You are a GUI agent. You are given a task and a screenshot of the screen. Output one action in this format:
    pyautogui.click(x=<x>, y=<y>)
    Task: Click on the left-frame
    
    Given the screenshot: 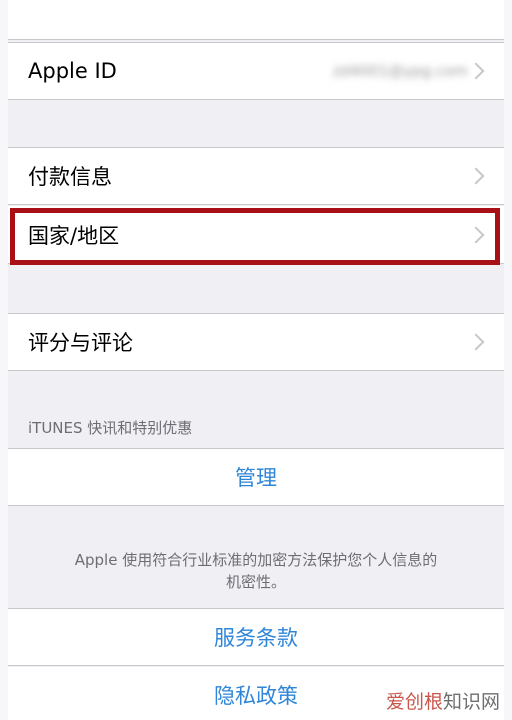 What is the action you would take?
    pyautogui.click(x=4, y=360)
    